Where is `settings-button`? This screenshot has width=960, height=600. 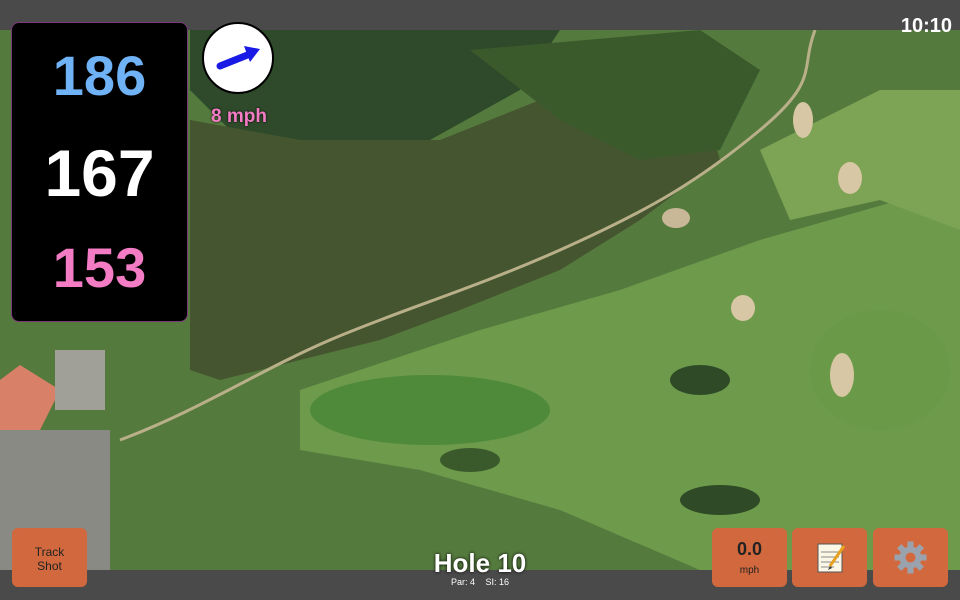
settings-button is located at coordinates (910, 557).